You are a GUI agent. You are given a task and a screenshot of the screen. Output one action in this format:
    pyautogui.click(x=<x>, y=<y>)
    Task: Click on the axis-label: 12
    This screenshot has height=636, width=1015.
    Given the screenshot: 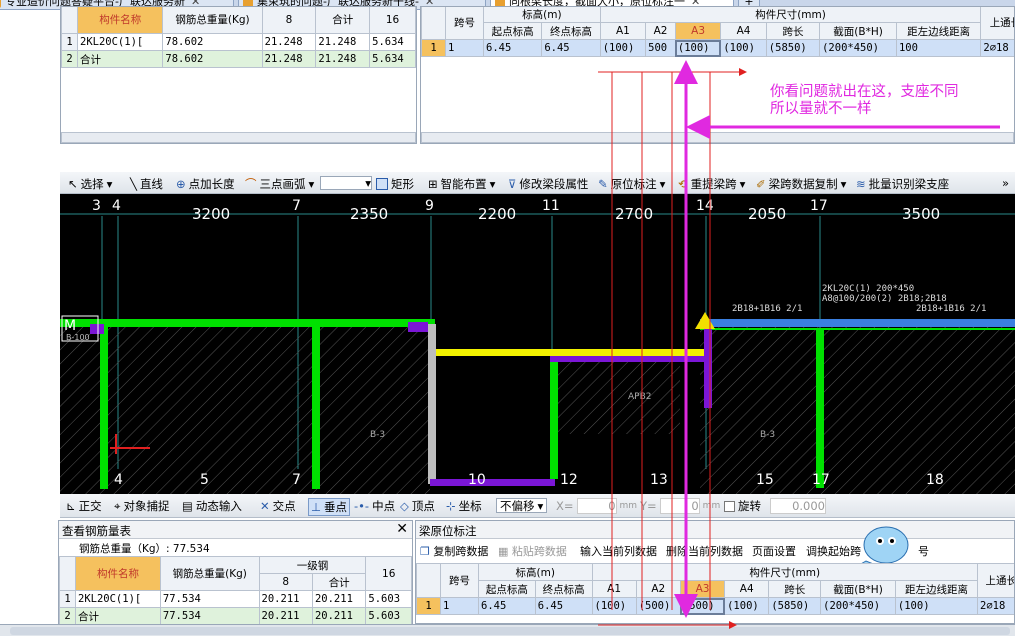 What is the action you would take?
    pyautogui.click(x=569, y=480)
    